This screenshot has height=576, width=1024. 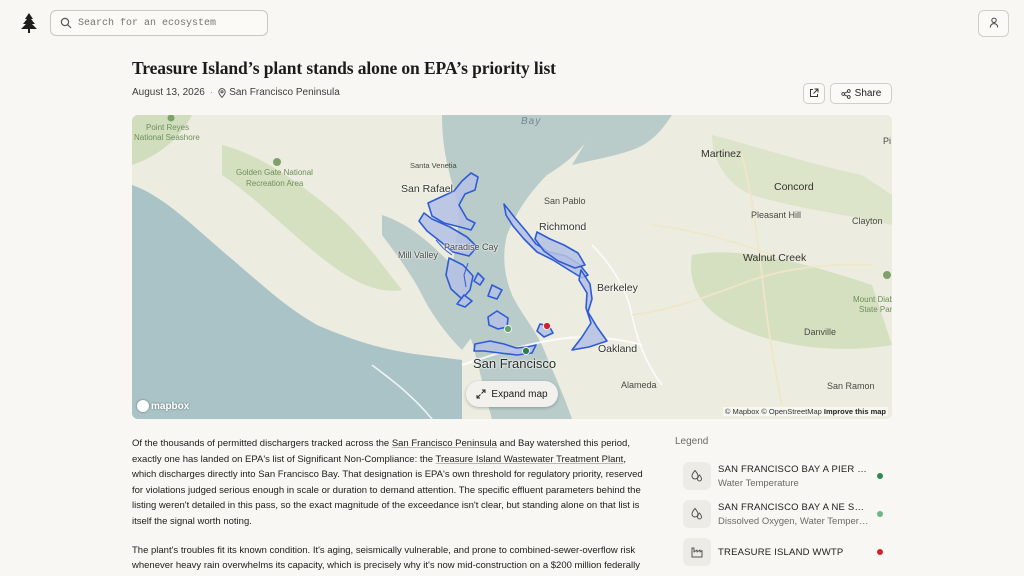 I want to click on attribution-text: © Mapbox © OpenStreetMap, so click(x=773, y=411).